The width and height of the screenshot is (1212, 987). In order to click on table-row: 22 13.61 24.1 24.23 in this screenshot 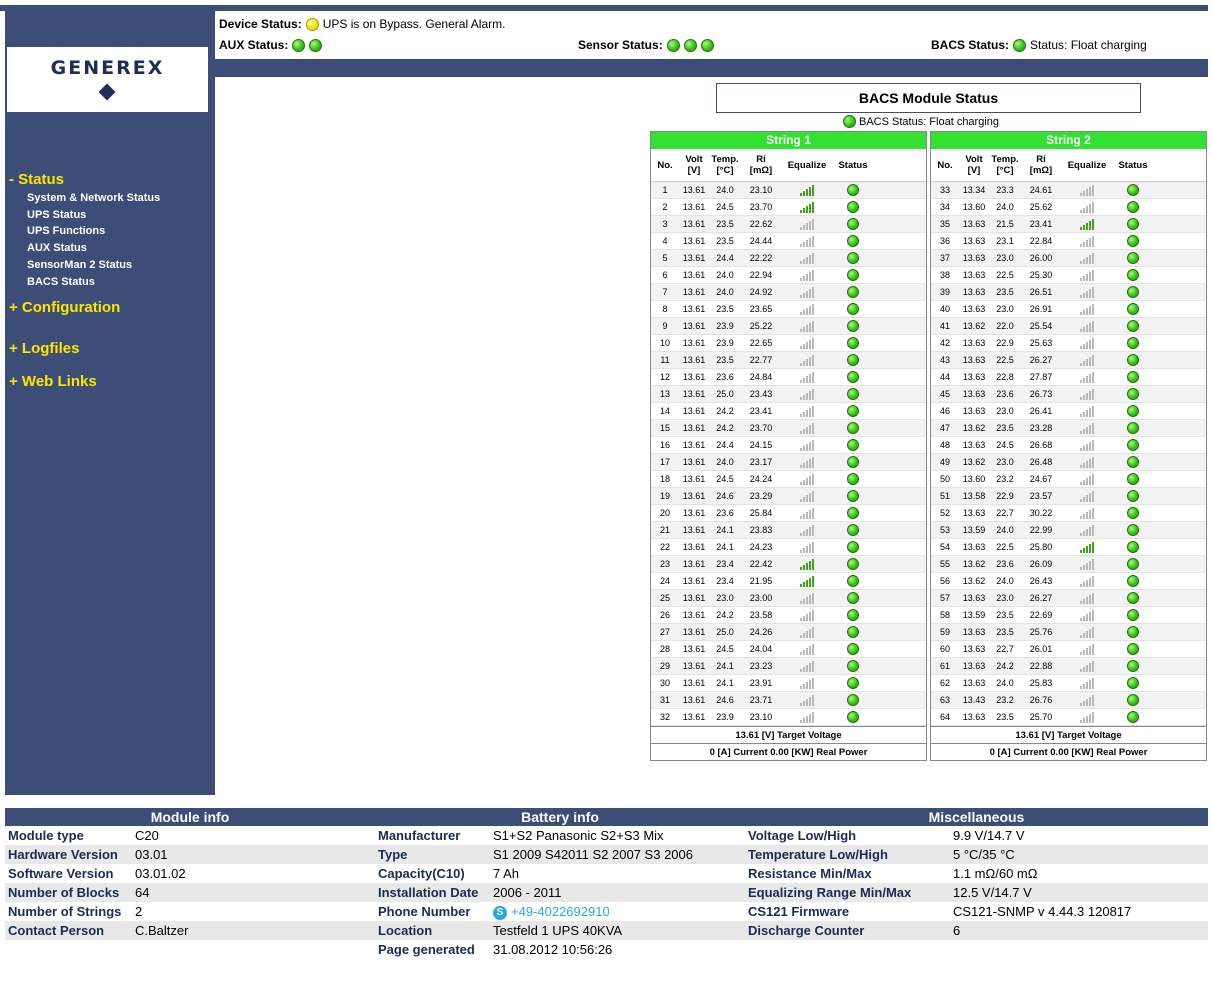, I will do `click(788, 547)`.